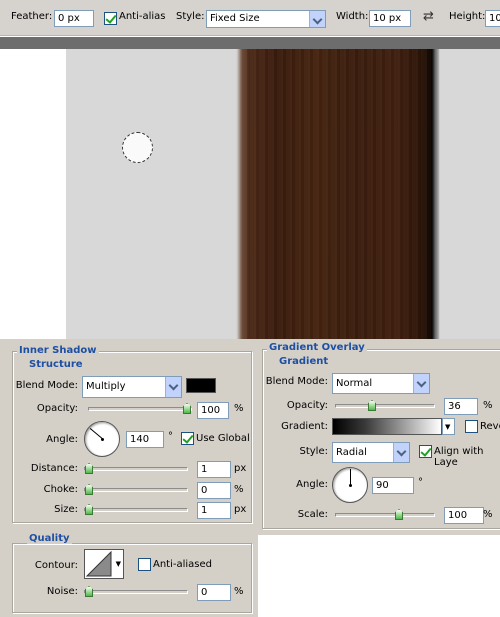 The width and height of the screenshot is (500, 617). I want to click on swap-arrows-icon: ⇄, so click(428, 16).